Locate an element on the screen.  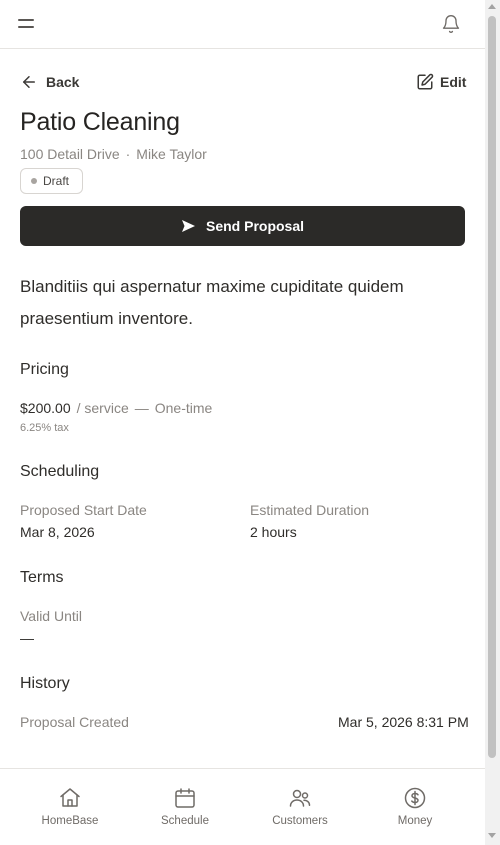
scroll-down-arrow-icon is located at coordinates (492, 835).